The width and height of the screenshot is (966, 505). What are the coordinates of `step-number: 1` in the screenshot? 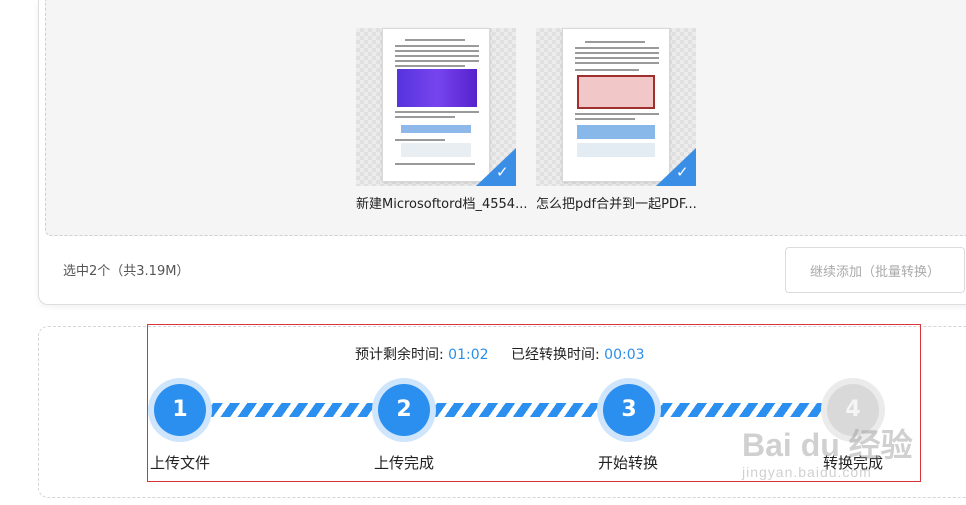 It's located at (180, 410).